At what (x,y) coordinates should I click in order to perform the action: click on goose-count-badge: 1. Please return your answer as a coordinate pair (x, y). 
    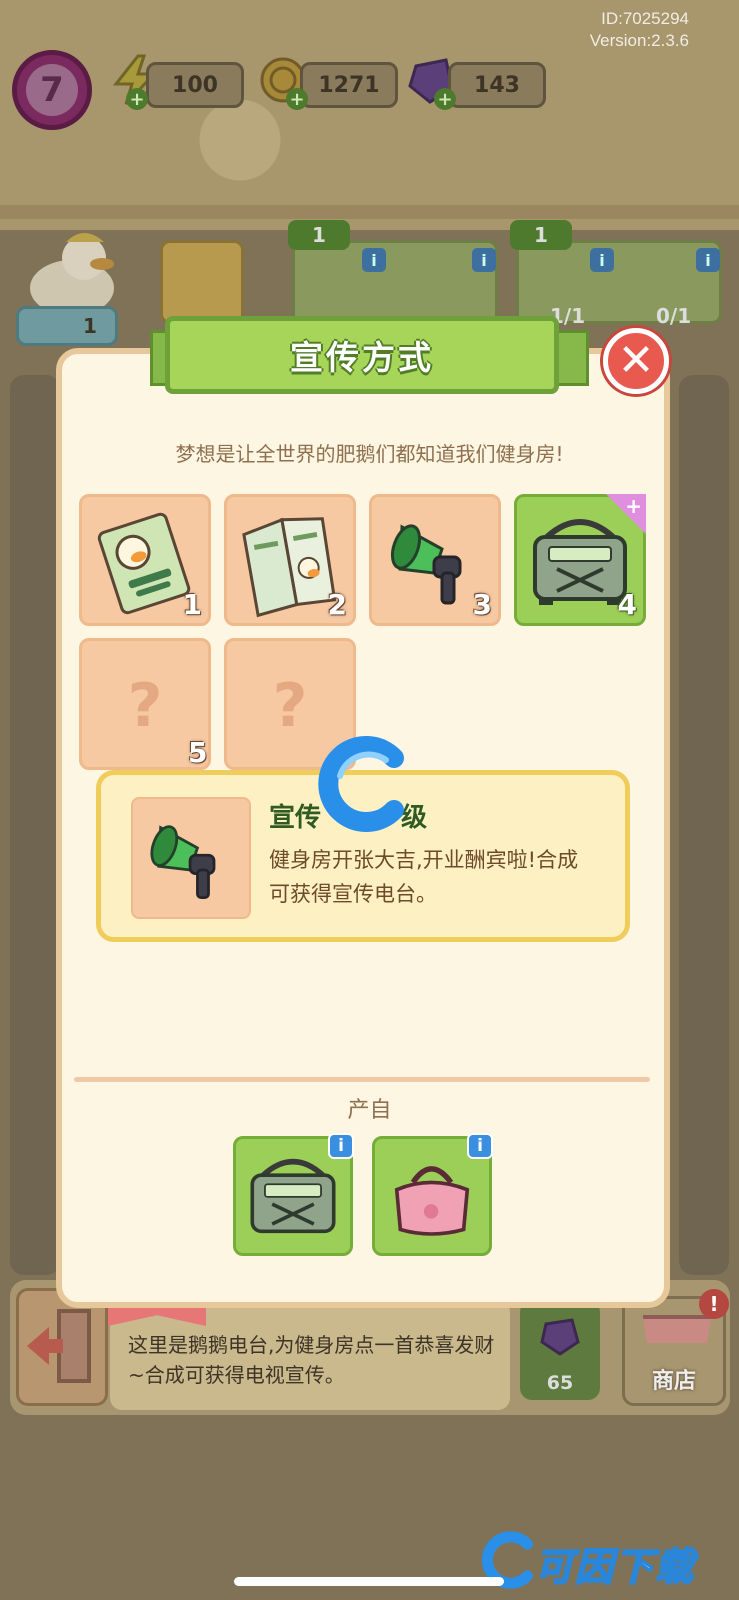
    Looking at the image, I should click on (90, 326).